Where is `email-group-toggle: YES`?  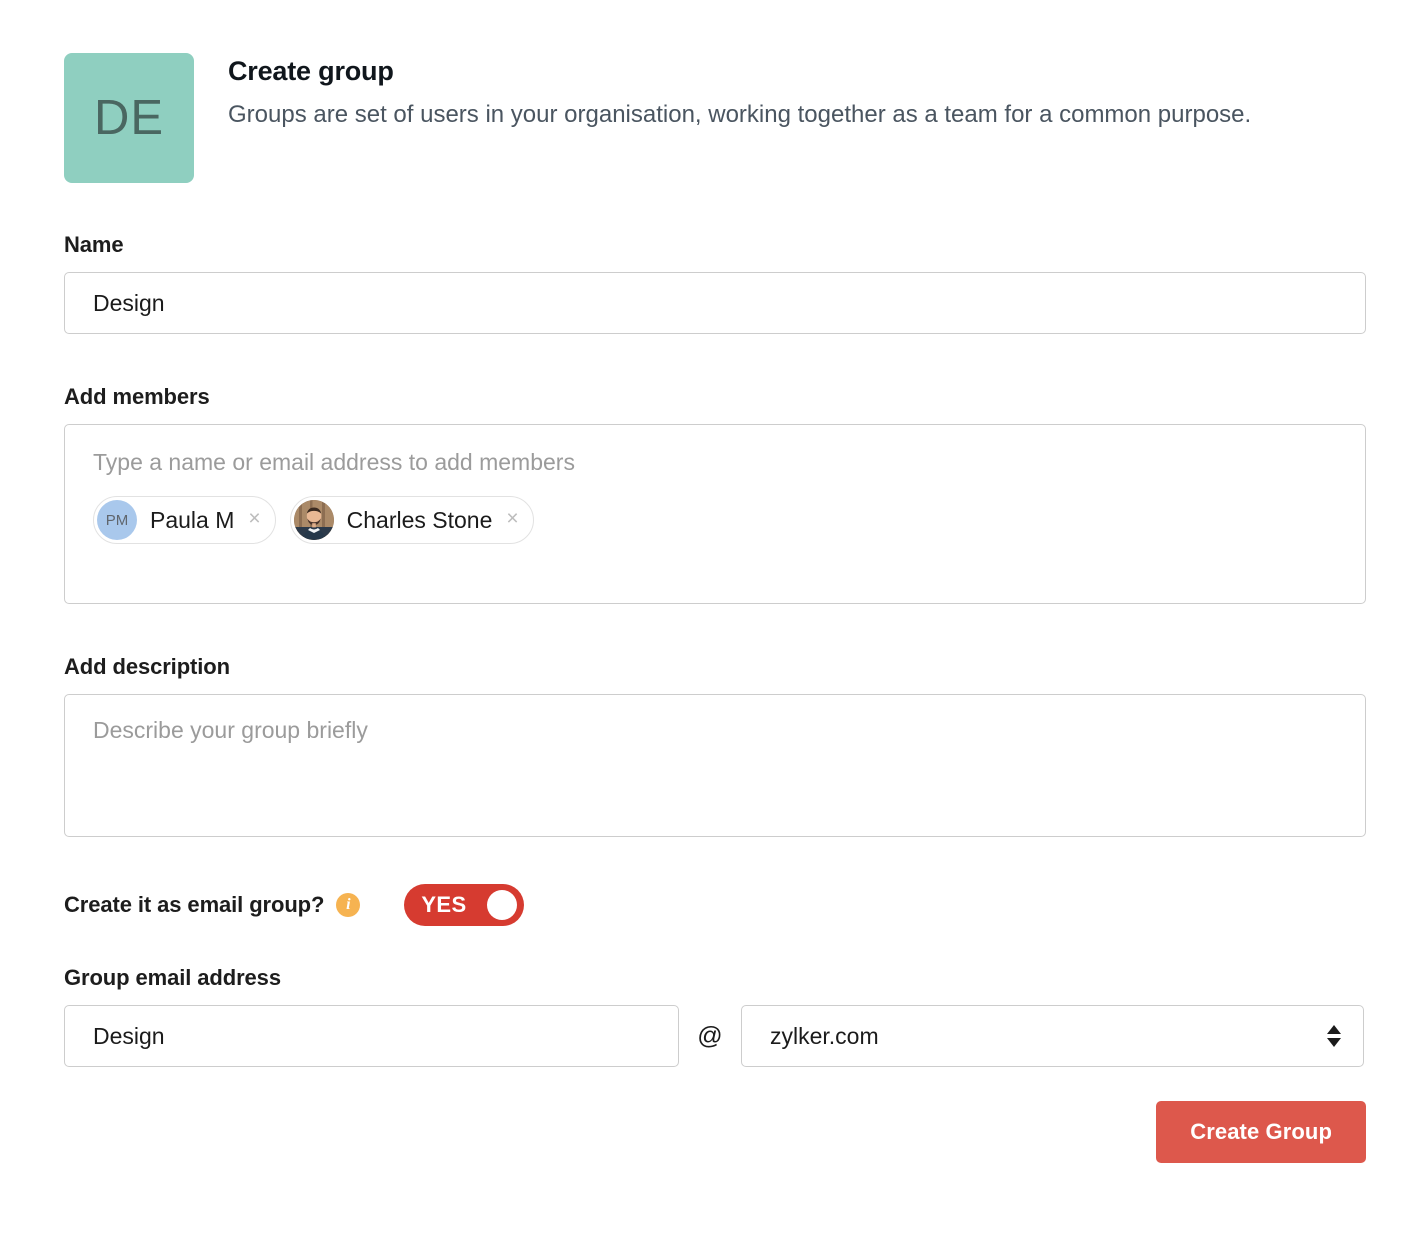
email-group-toggle: YES is located at coordinates (464, 905).